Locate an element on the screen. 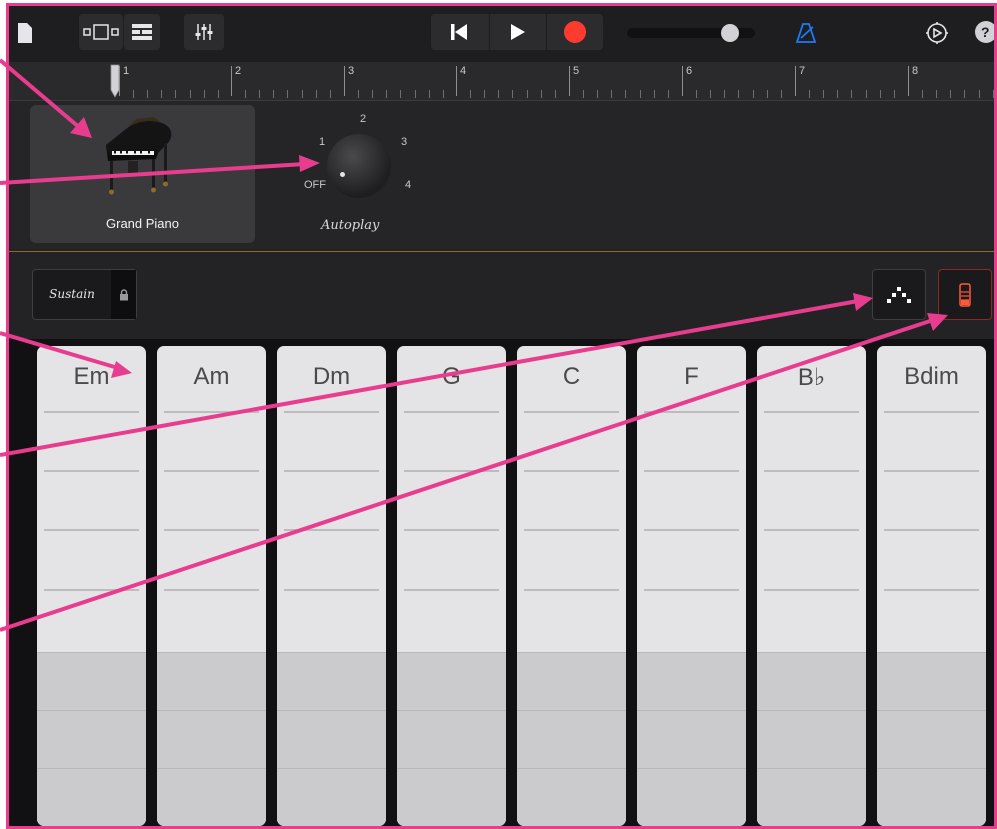 The image size is (997, 829). arrow-to-autoplay is located at coordinates (153, 173).